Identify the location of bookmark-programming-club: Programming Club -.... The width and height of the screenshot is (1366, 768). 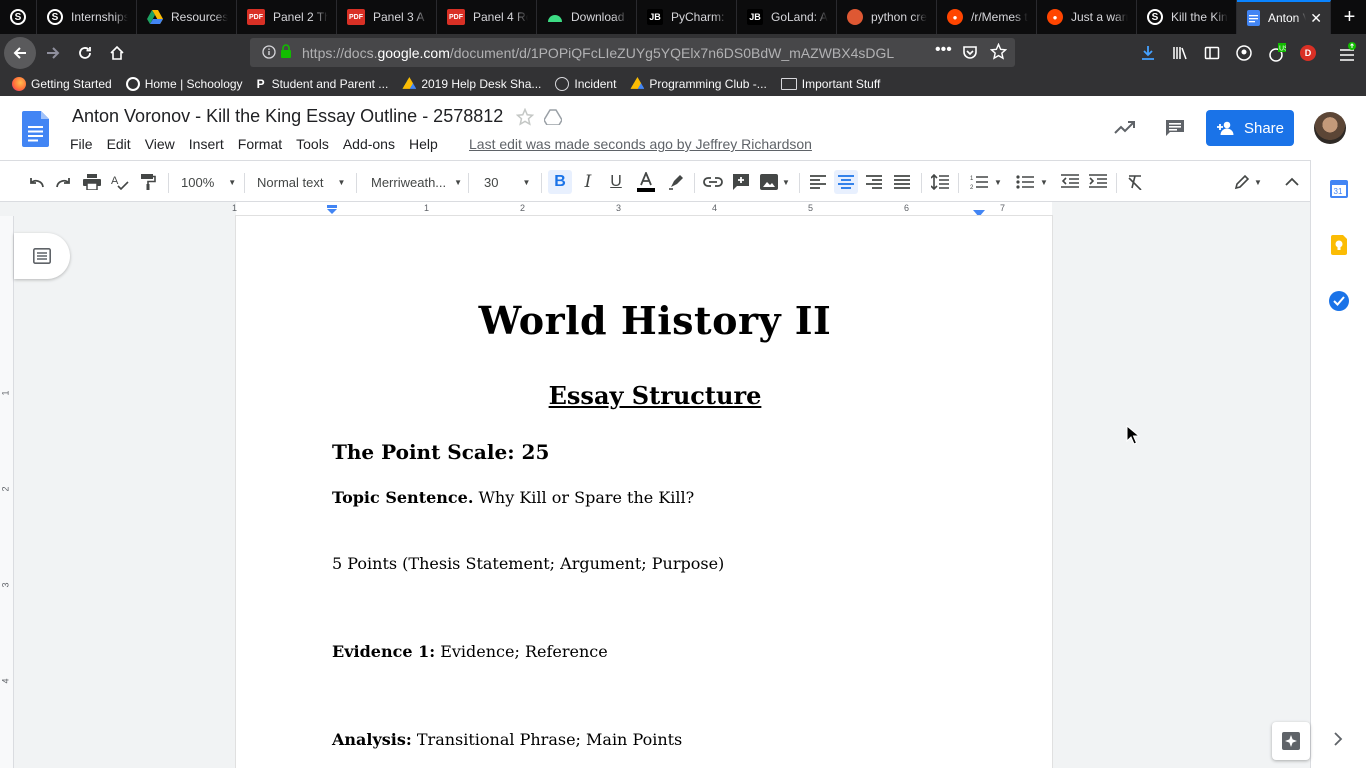
(698, 84).